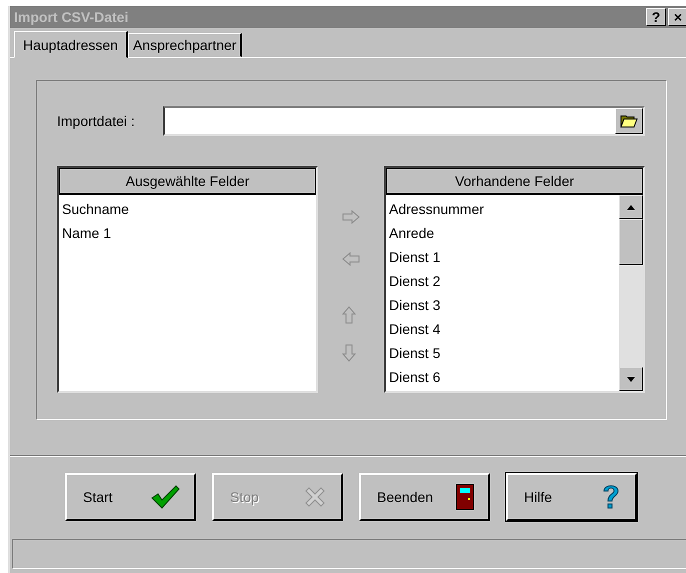 The image size is (686, 573). What do you see at coordinates (424, 497) in the screenshot?
I see `exit-button: Beenden` at bounding box center [424, 497].